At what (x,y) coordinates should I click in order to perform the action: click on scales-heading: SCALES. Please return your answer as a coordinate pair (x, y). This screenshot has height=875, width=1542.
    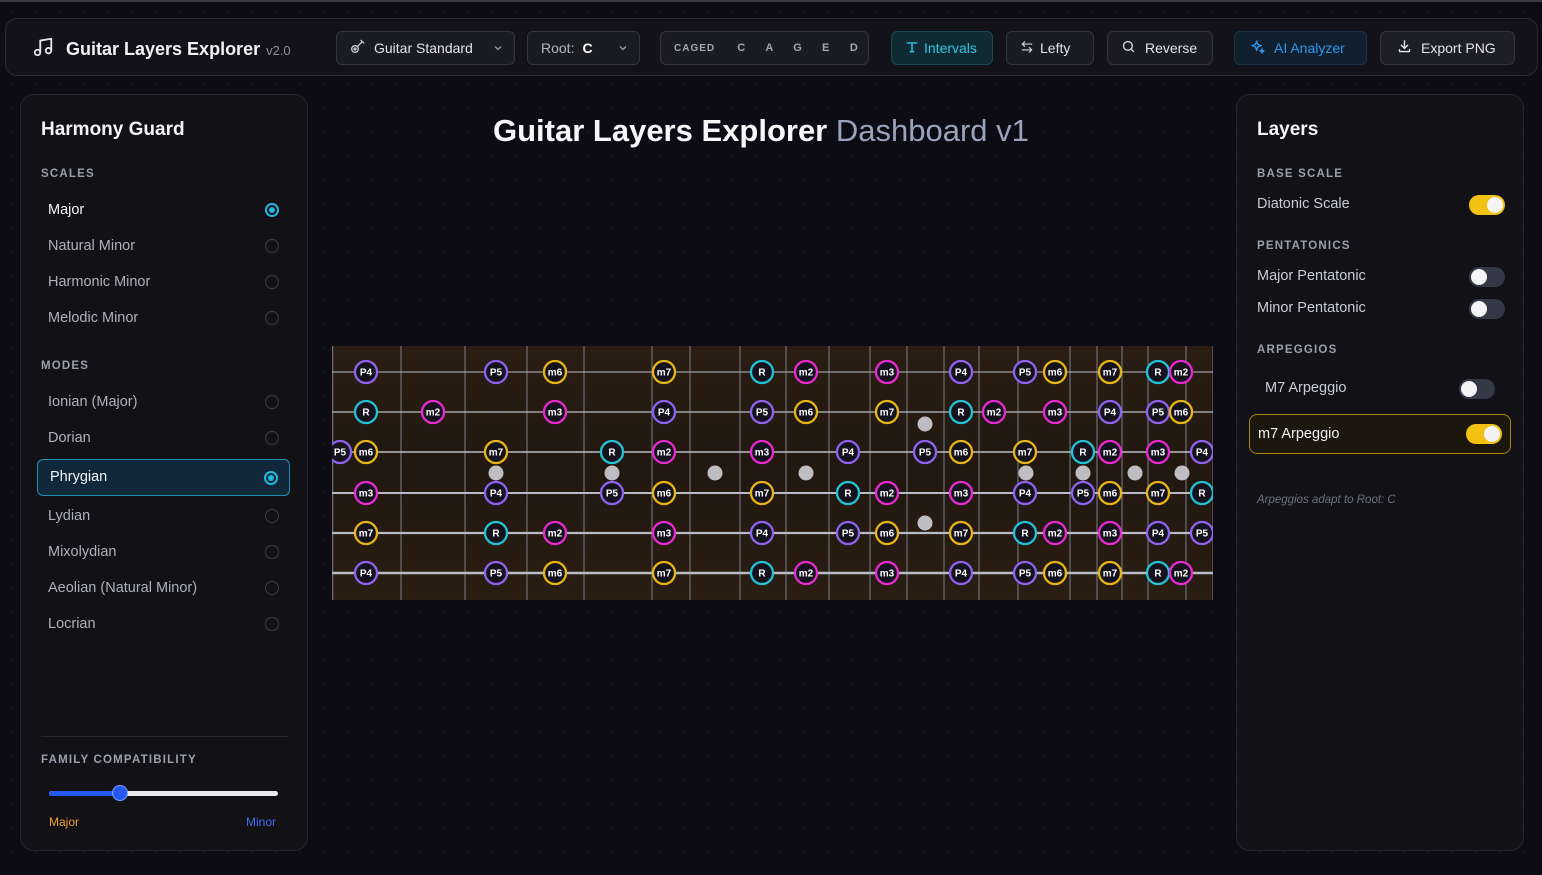
    Looking at the image, I should click on (68, 174).